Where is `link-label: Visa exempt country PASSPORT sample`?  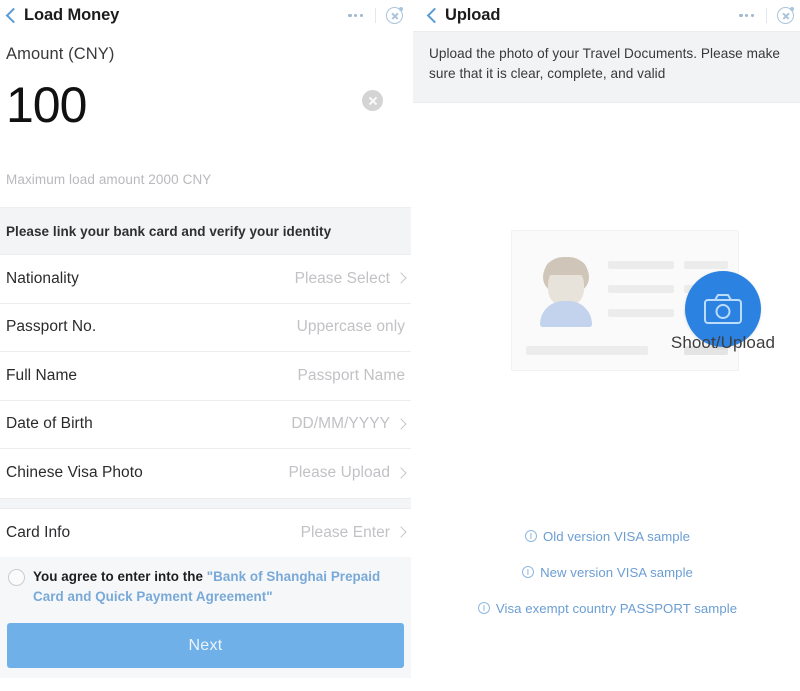
link-label: Visa exempt country PASSPORT sample is located at coordinates (616, 608).